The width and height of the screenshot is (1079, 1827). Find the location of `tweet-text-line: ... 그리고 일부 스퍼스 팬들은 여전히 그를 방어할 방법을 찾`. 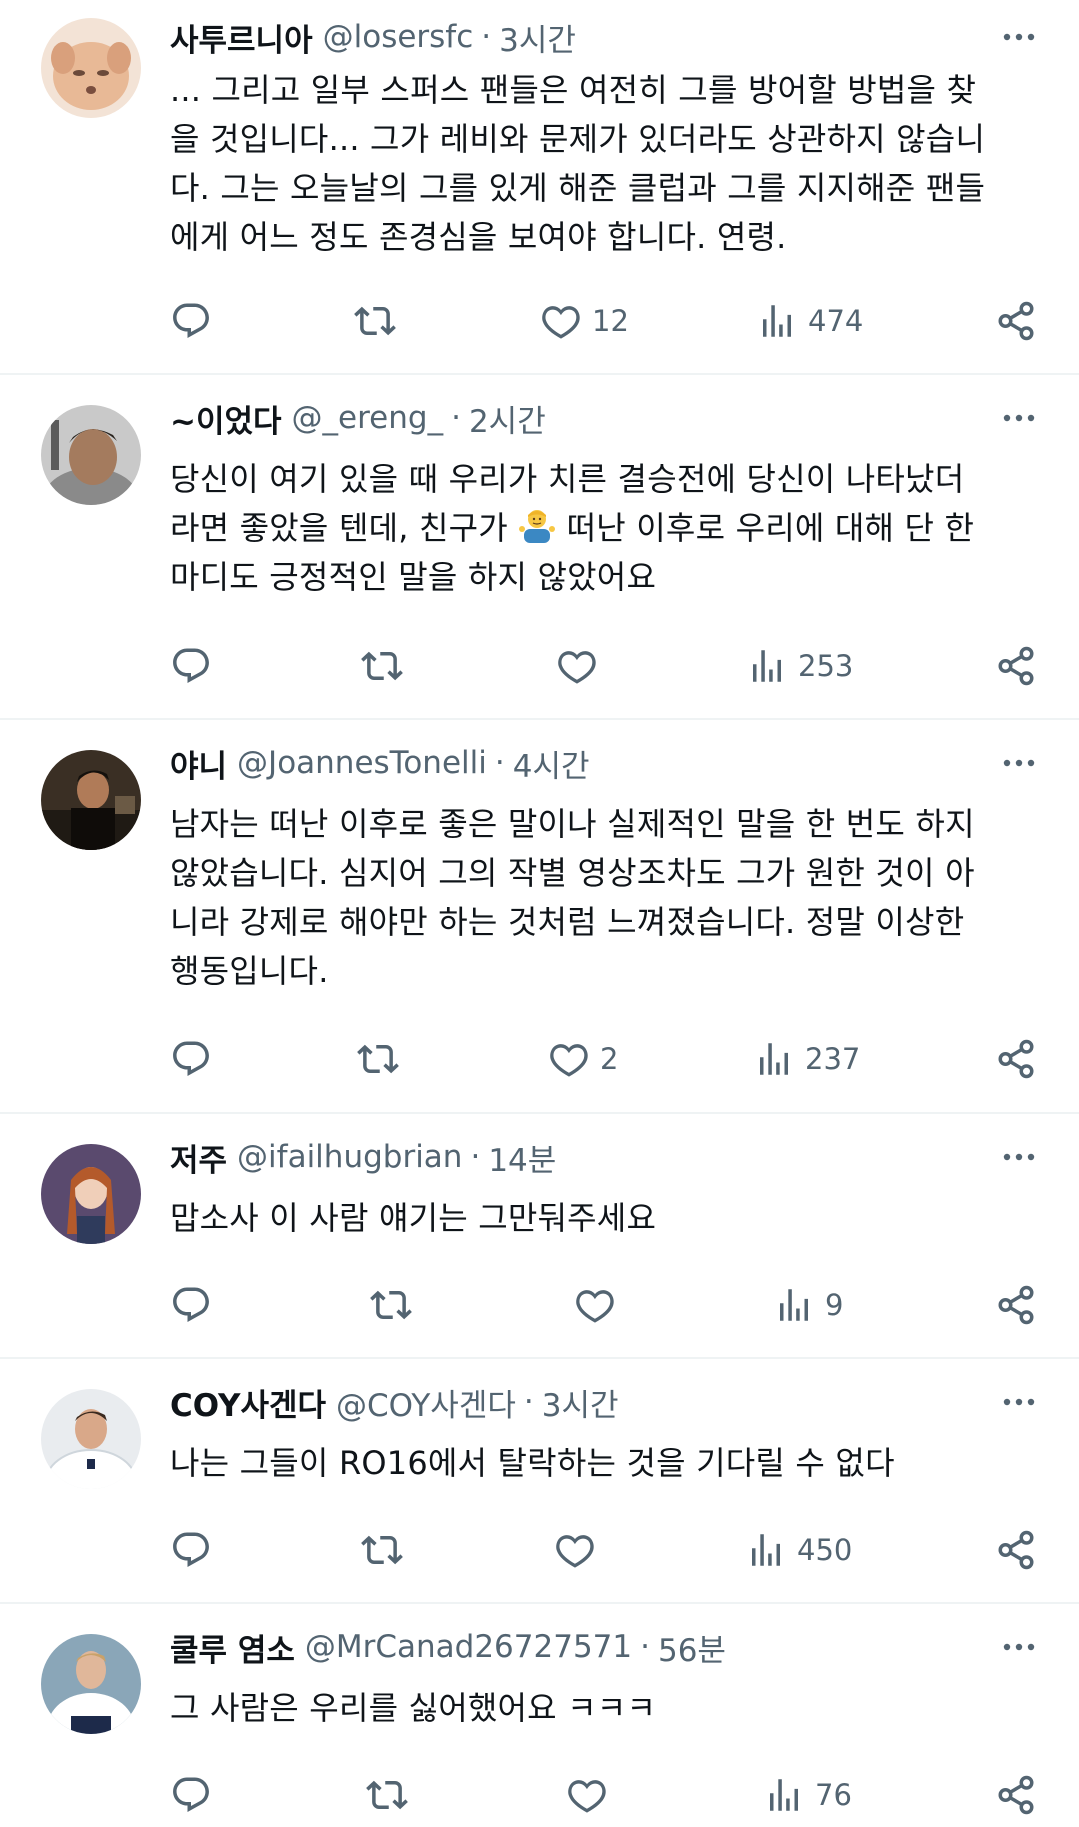

tweet-text-line: ... 그리고 일부 스퍼스 팬들은 여전히 그를 방어할 방법을 찾 is located at coordinates (573, 90).